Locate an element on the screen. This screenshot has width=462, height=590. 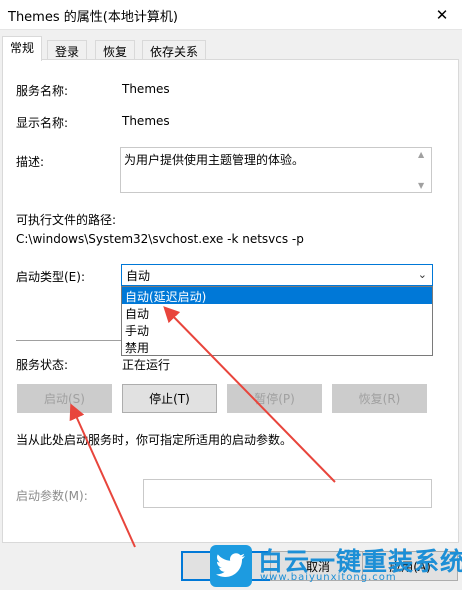
display-name-value: Themes is located at coordinates (146, 121).